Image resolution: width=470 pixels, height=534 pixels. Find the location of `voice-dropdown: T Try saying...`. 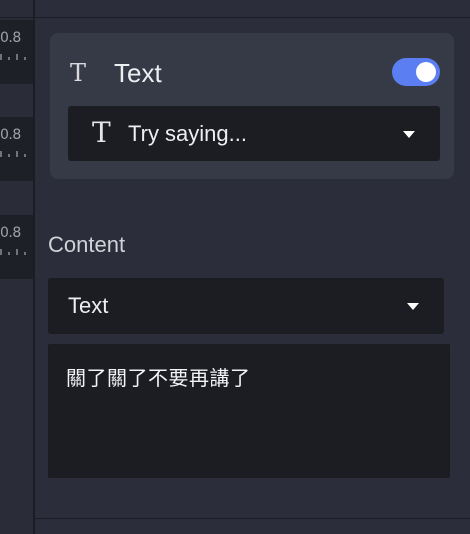

voice-dropdown: T Try saying... is located at coordinates (254, 133).